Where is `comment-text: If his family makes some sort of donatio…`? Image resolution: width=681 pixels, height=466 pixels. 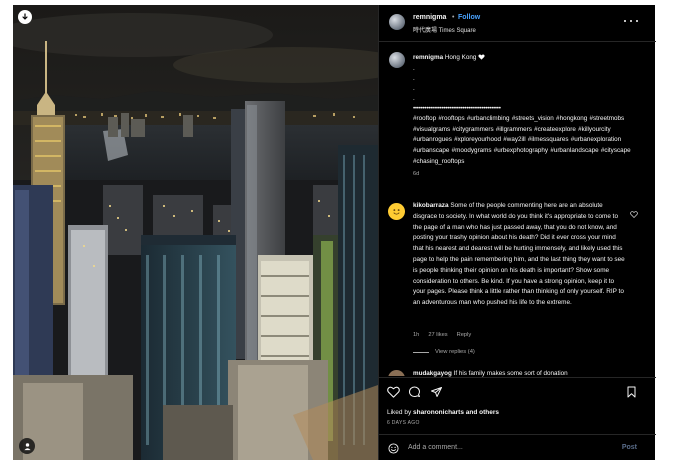
comment-text: If his family makes some sort of donatio… is located at coordinates (510, 373).